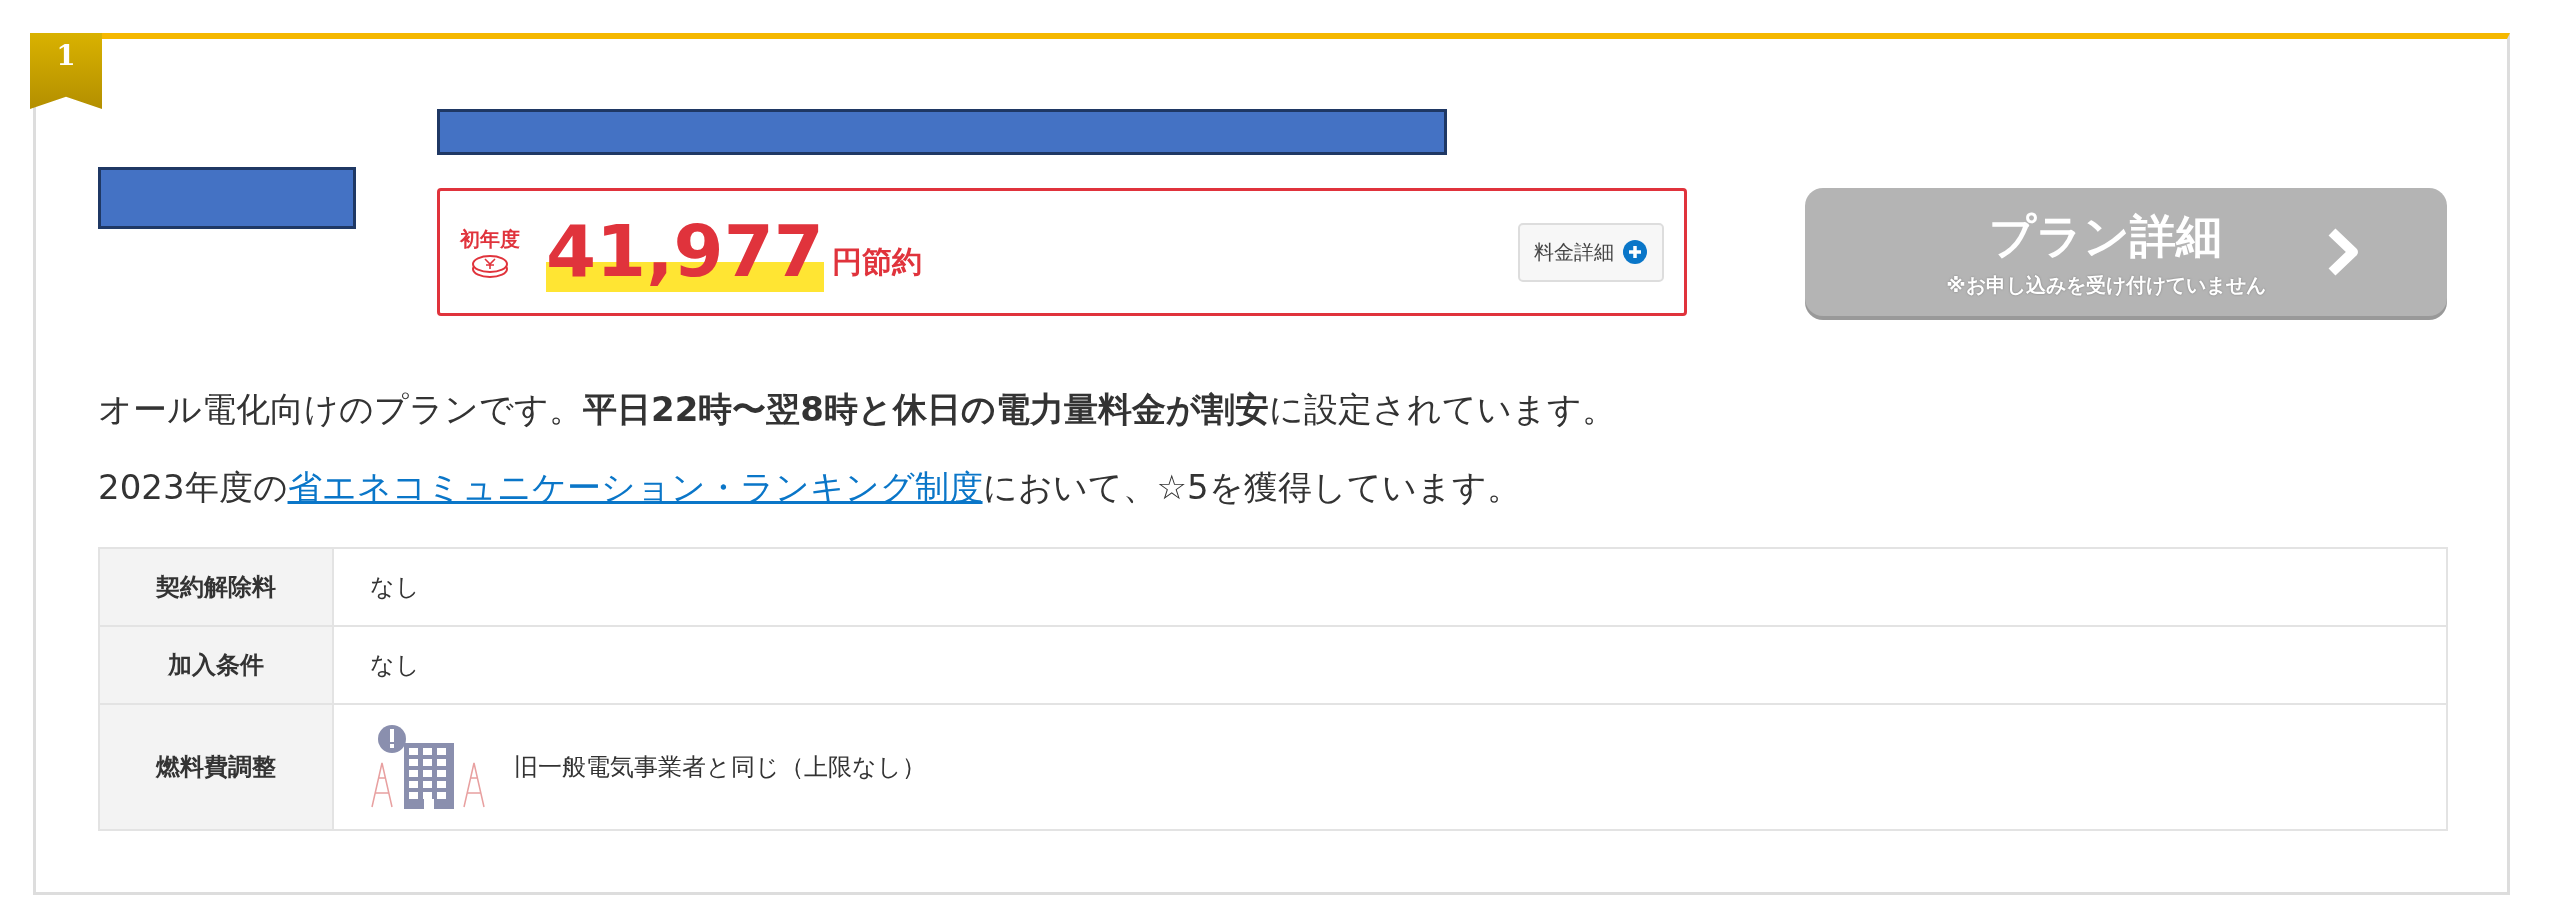  Describe the element at coordinates (857, 409) in the screenshot. I see `plan-description: オール電化向けのプランです。平日22時〜翌8時と休日の電力量料金が割安に設定されています。` at that location.